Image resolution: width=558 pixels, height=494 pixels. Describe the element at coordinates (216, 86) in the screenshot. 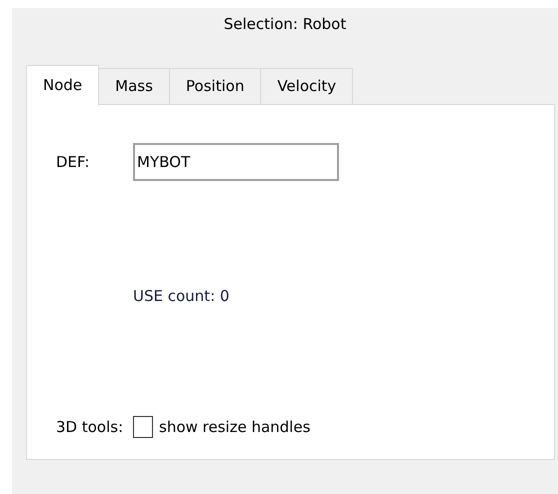

I see `tab: Position` at that location.